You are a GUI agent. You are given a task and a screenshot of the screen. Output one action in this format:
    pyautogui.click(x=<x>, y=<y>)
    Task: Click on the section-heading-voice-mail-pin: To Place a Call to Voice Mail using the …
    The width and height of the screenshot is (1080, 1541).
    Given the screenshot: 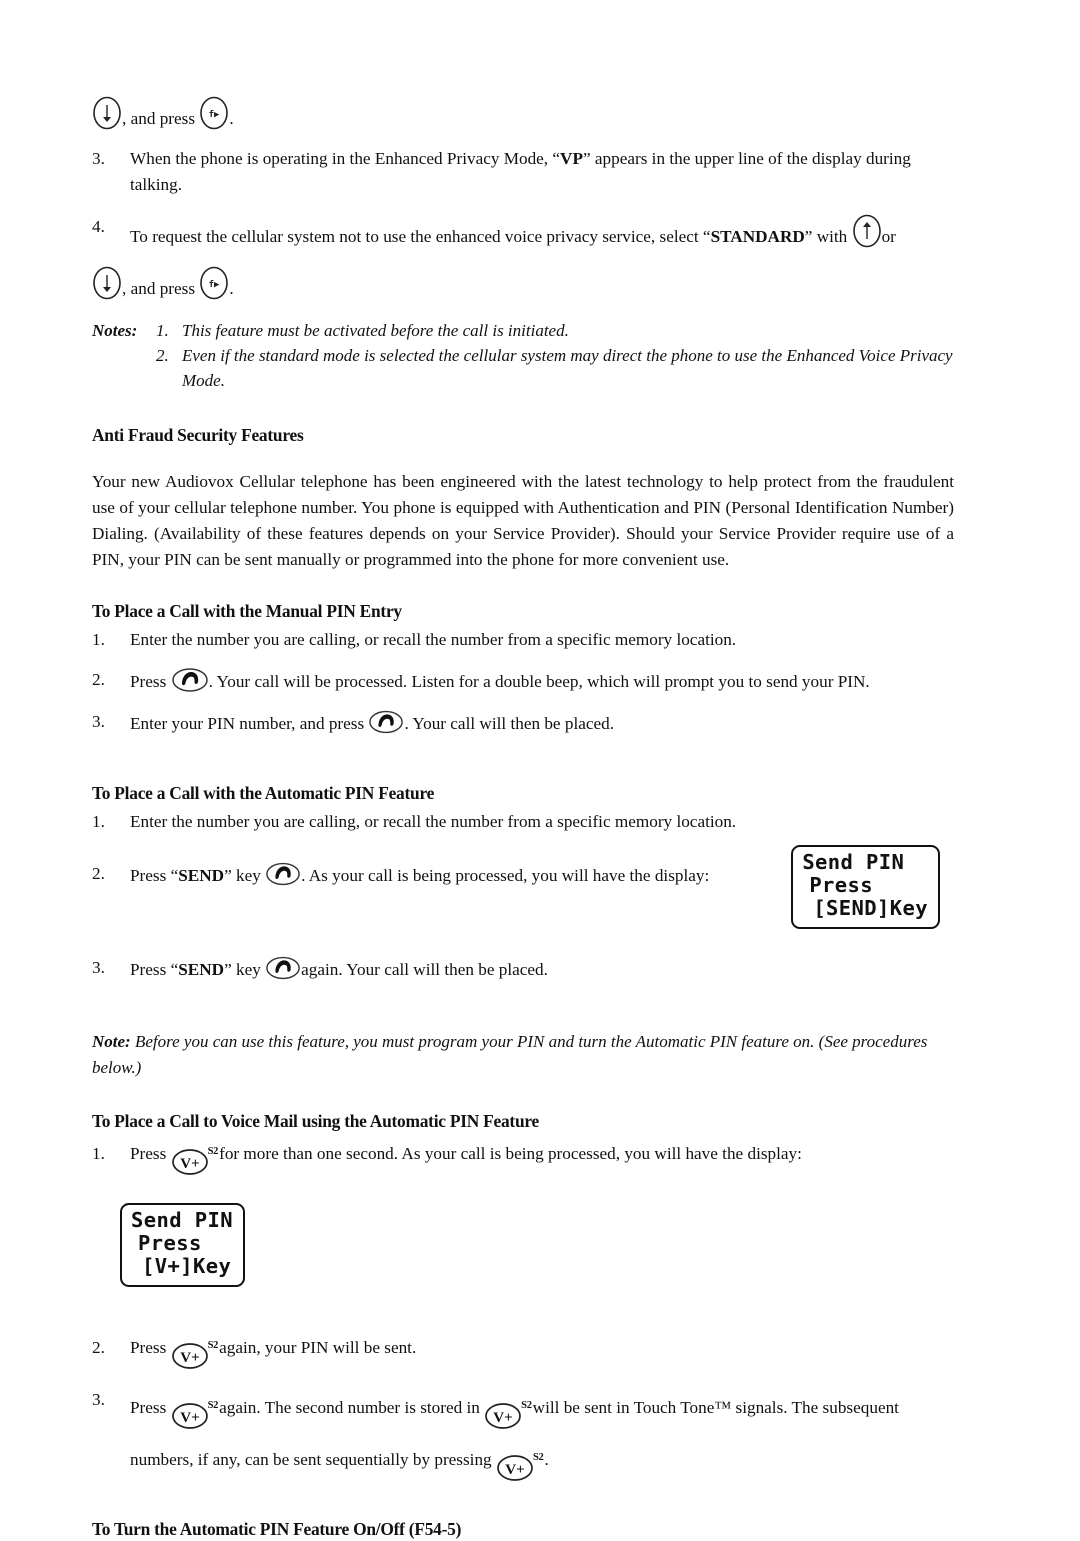 What is the action you would take?
    pyautogui.click(x=316, y=1121)
    